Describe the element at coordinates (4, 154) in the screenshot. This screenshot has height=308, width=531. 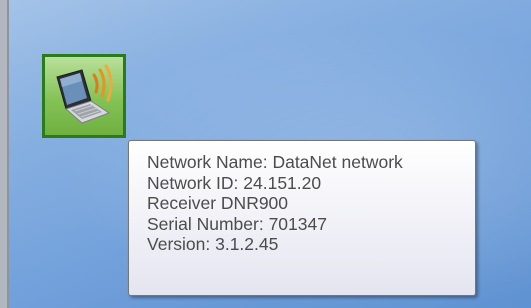
I see `window-edge` at that location.